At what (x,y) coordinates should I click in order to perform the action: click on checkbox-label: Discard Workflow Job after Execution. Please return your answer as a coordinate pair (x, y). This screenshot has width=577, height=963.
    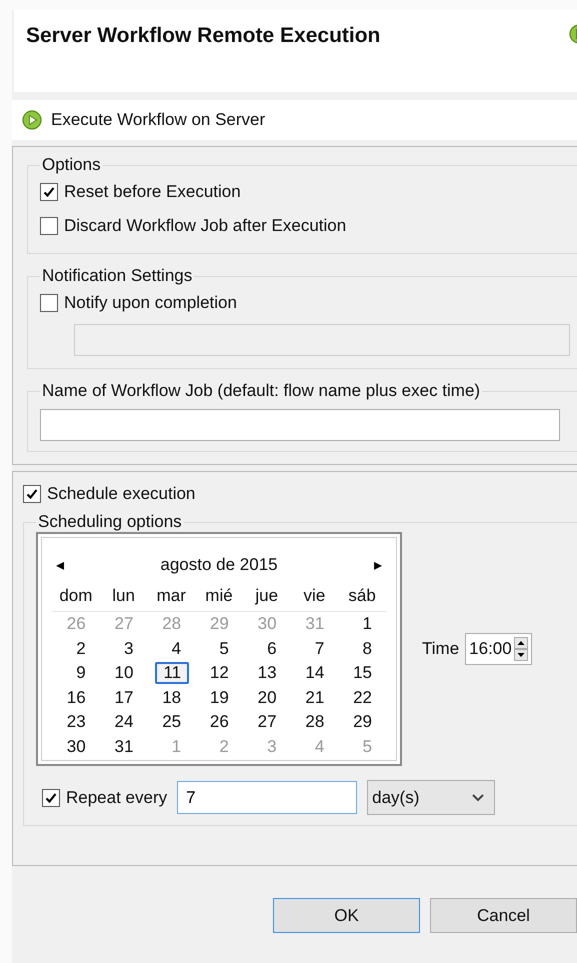
    Looking at the image, I should click on (205, 226).